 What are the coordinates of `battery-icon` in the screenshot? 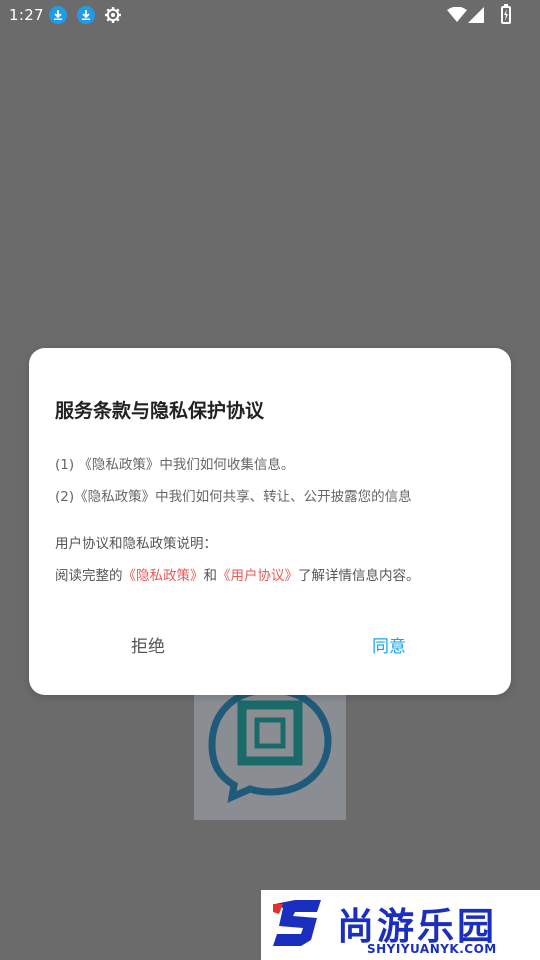 It's located at (506, 14).